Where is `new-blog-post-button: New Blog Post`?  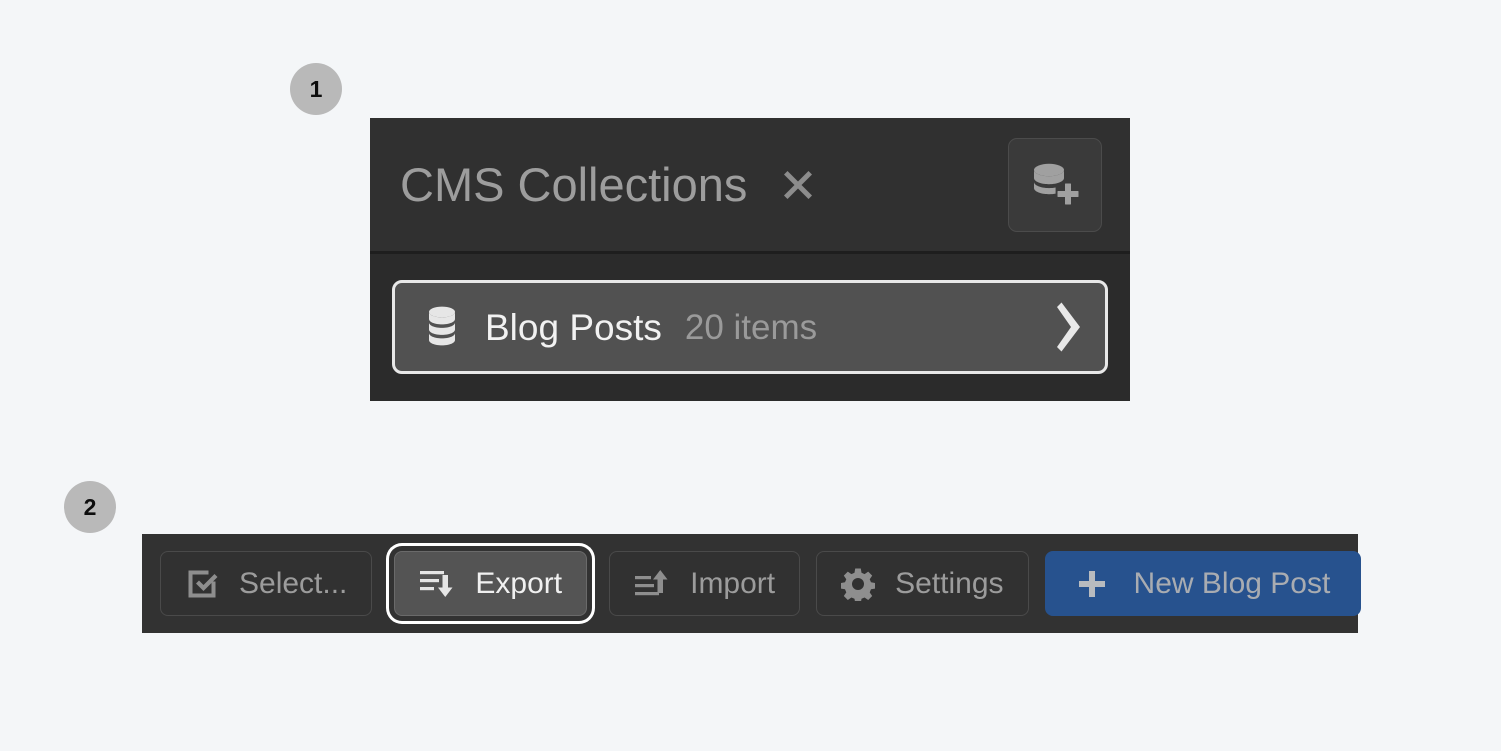
new-blog-post-button: New Blog Post is located at coordinates (1203, 583).